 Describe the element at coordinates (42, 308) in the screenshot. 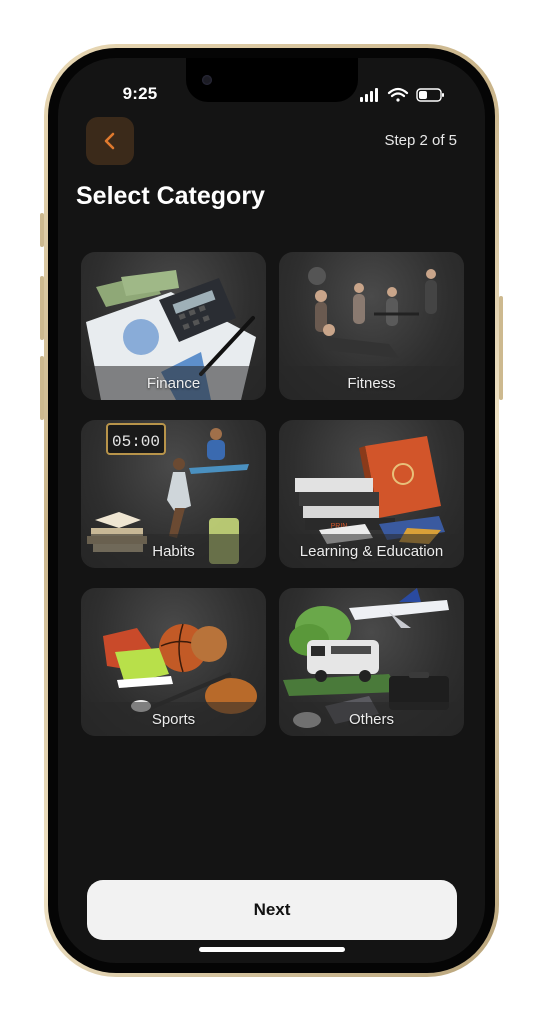

I see `volume-up-button` at that location.